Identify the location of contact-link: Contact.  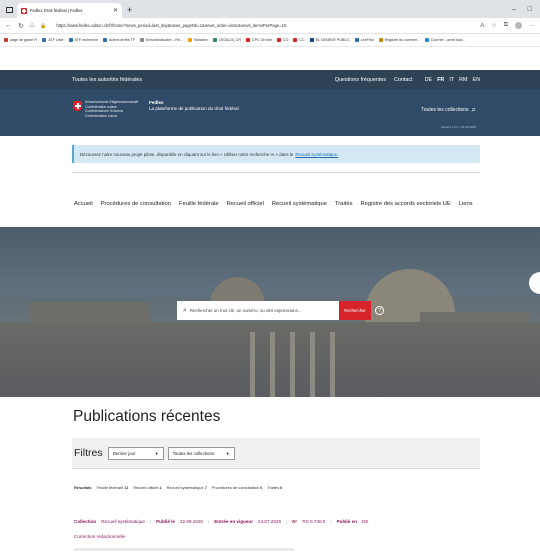
(403, 80).